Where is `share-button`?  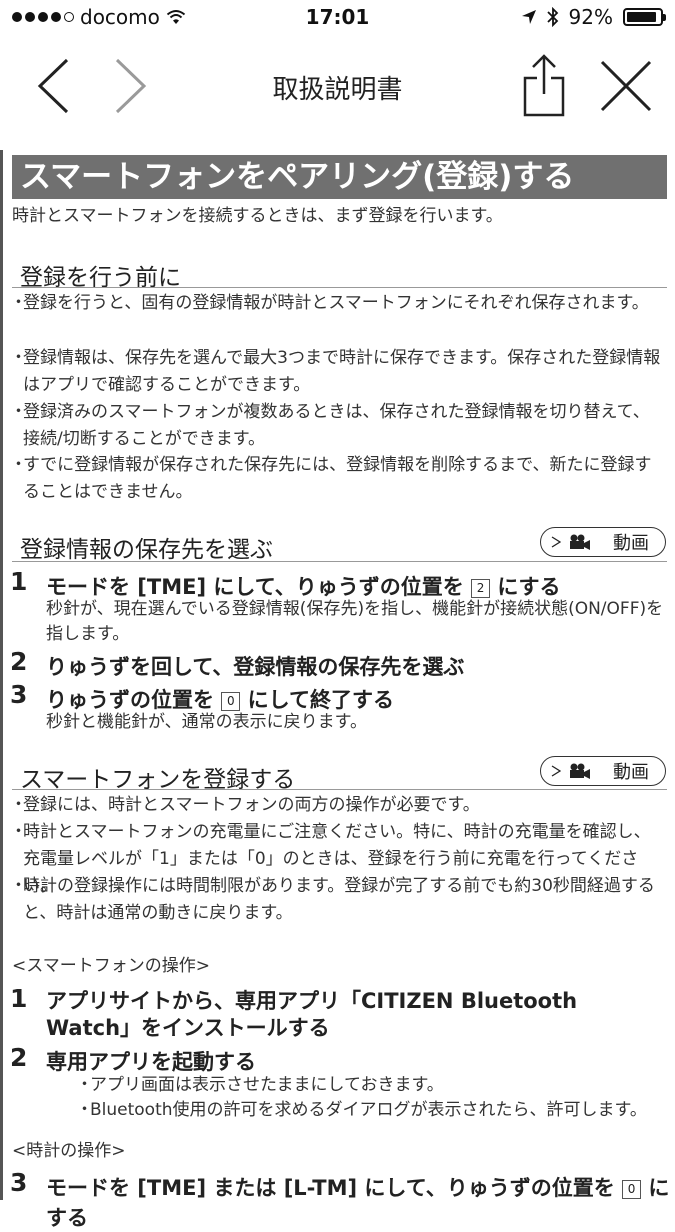
share-button is located at coordinates (544, 85).